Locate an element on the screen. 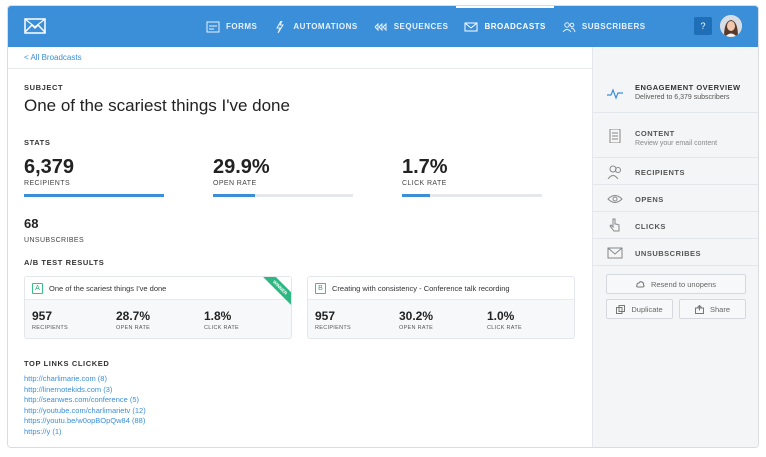 The height and width of the screenshot is (457, 766). document-icon is located at coordinates (615, 136).